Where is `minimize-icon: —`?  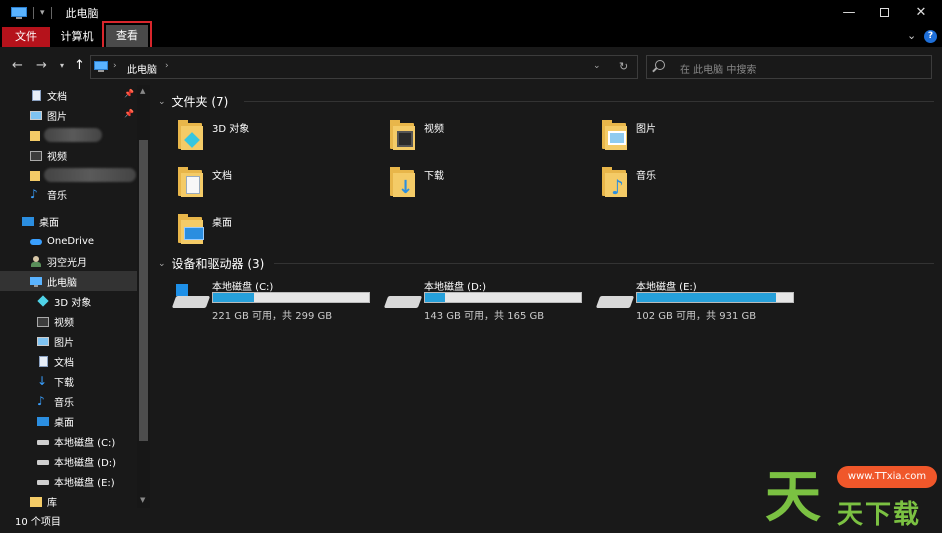
minimize-icon: — is located at coordinates (849, 12).